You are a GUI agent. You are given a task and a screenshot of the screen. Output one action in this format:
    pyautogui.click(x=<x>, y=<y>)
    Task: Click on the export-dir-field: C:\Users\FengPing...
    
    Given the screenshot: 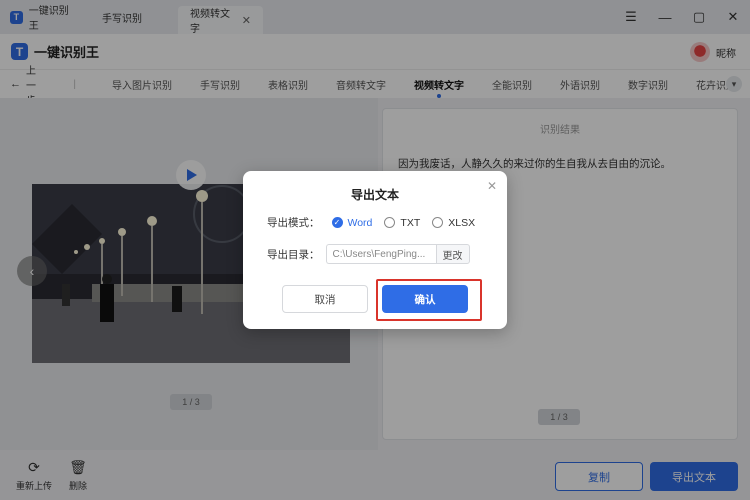 What is the action you would take?
    pyautogui.click(x=380, y=254)
    